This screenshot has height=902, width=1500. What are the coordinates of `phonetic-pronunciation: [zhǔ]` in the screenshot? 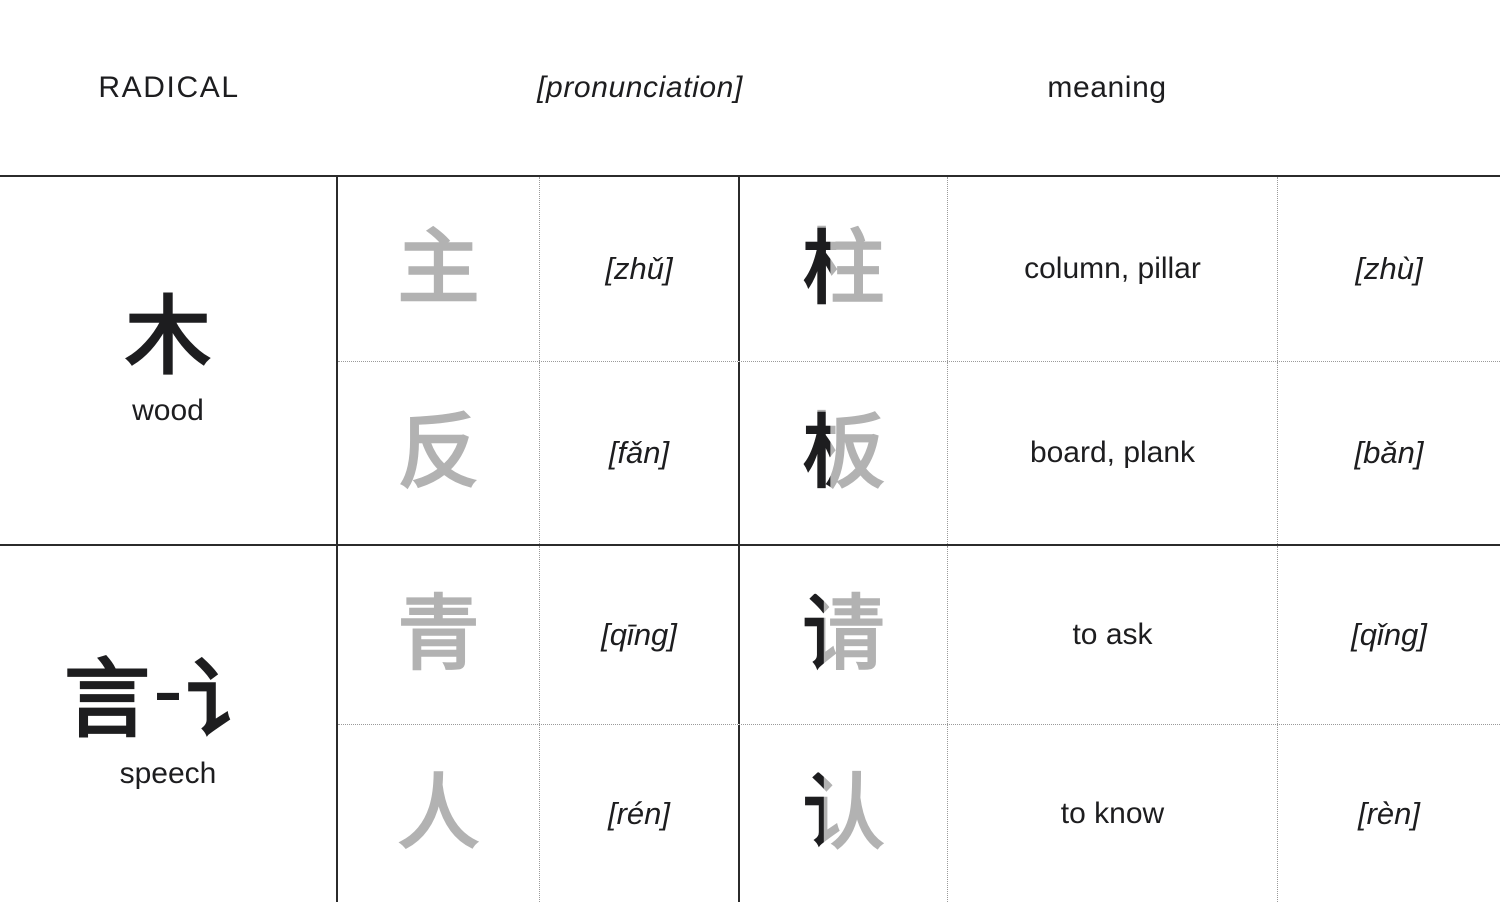 It's located at (639, 268).